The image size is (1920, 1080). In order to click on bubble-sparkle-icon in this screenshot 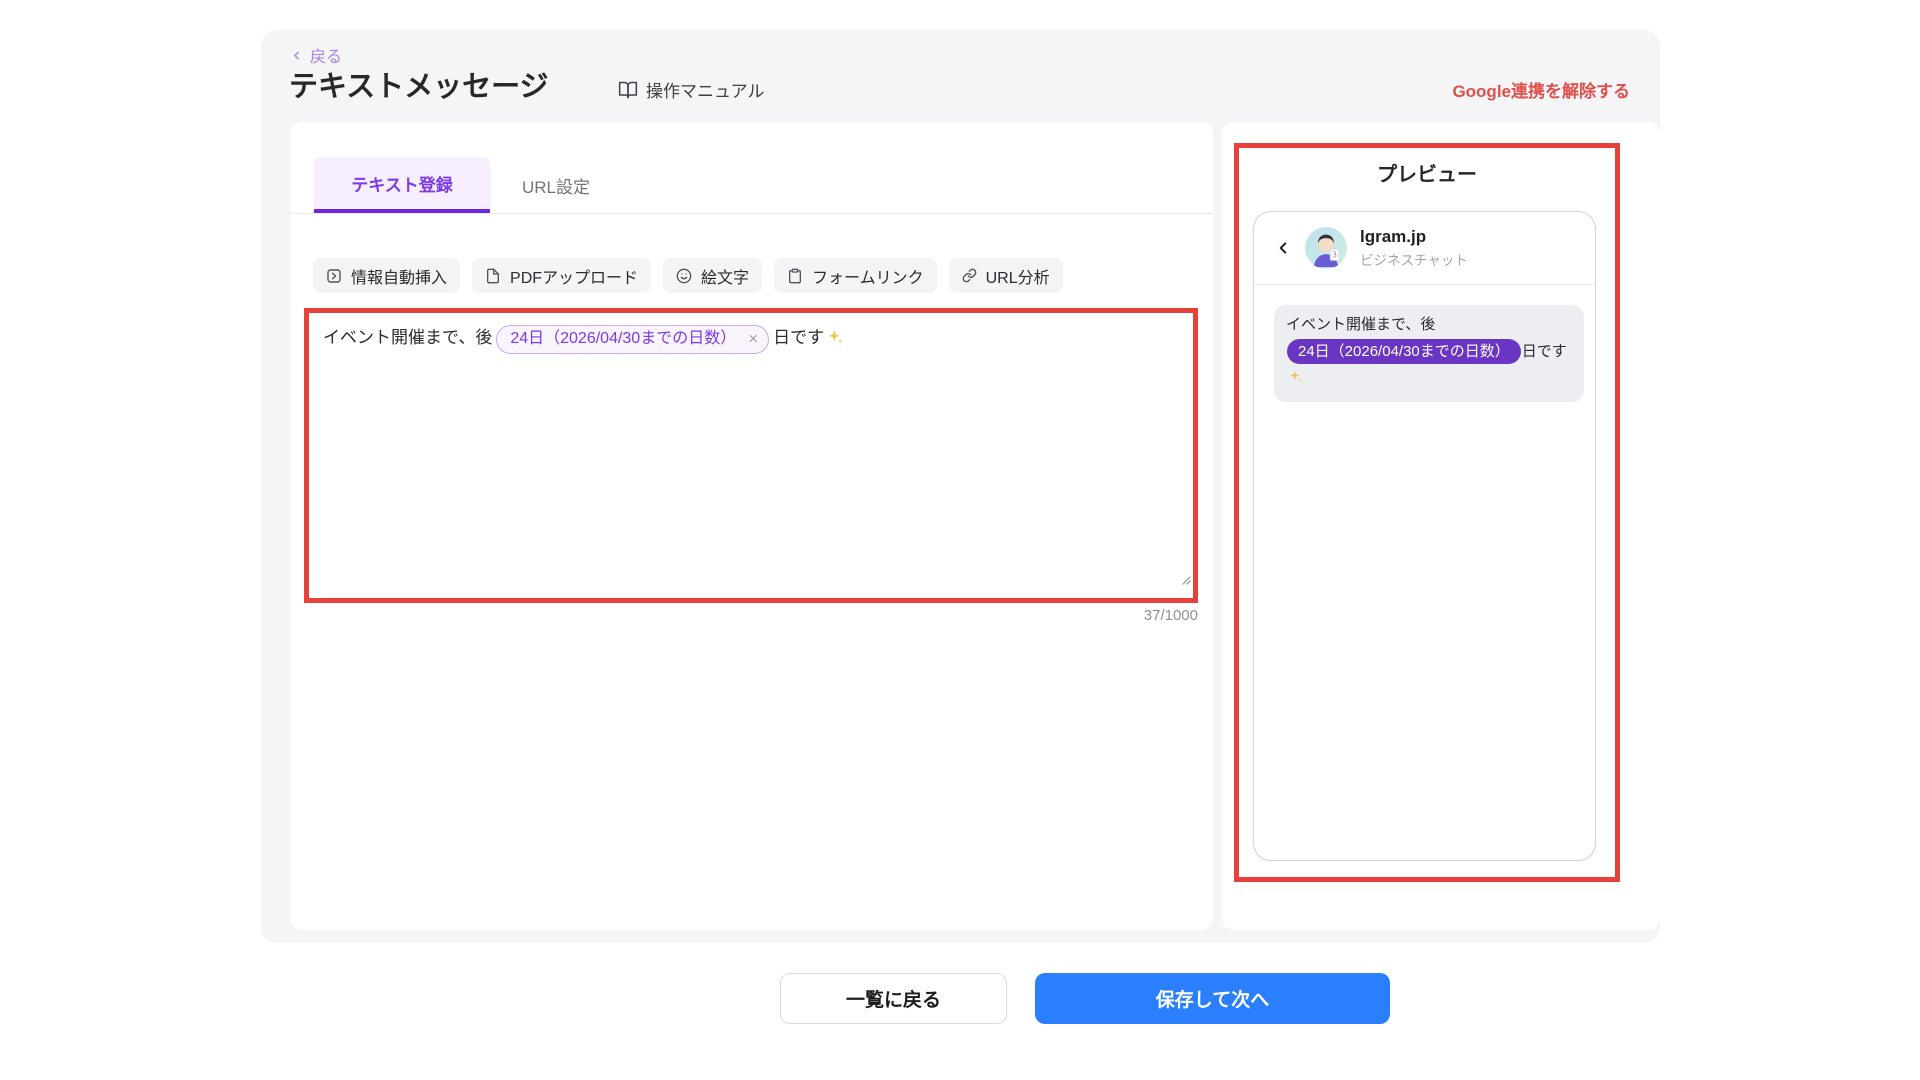, I will do `click(1295, 380)`.